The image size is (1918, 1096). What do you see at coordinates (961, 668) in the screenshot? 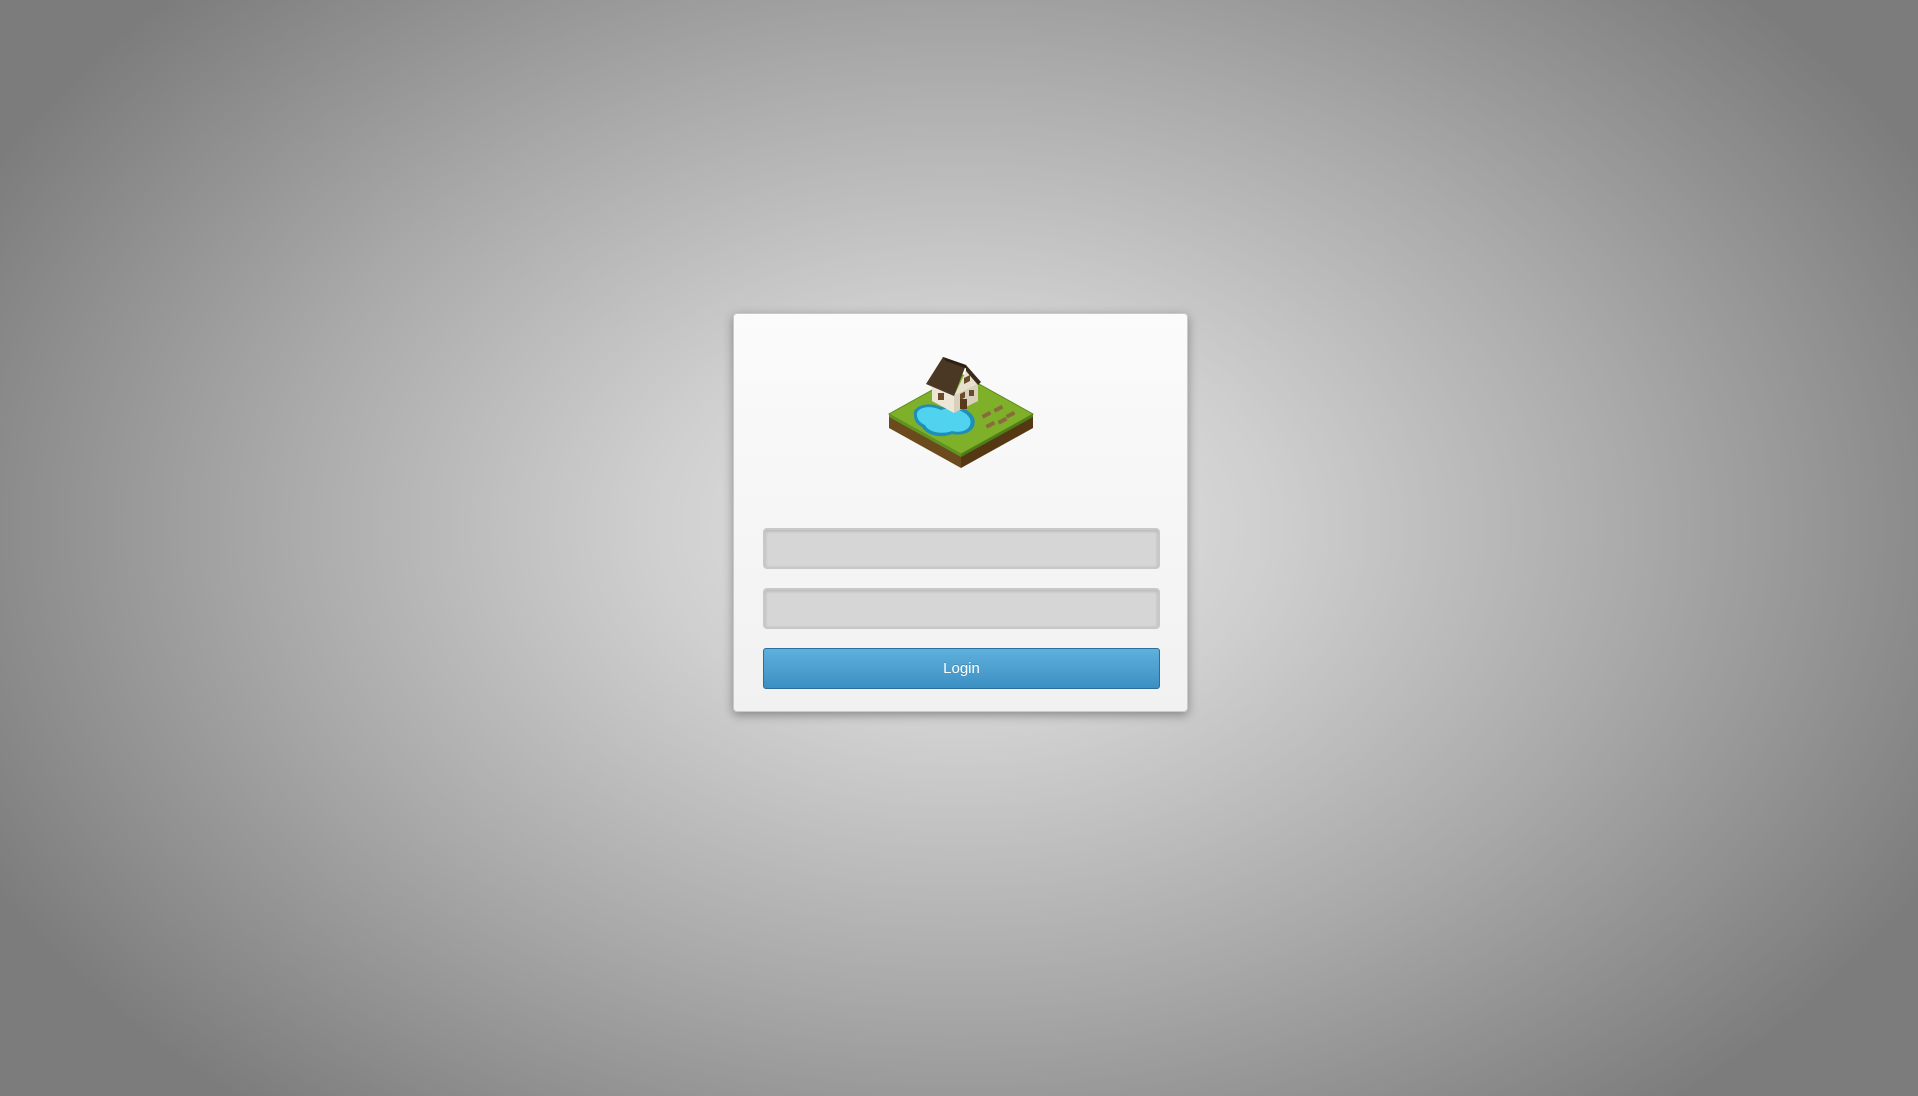
I see `login-button: Login` at bounding box center [961, 668].